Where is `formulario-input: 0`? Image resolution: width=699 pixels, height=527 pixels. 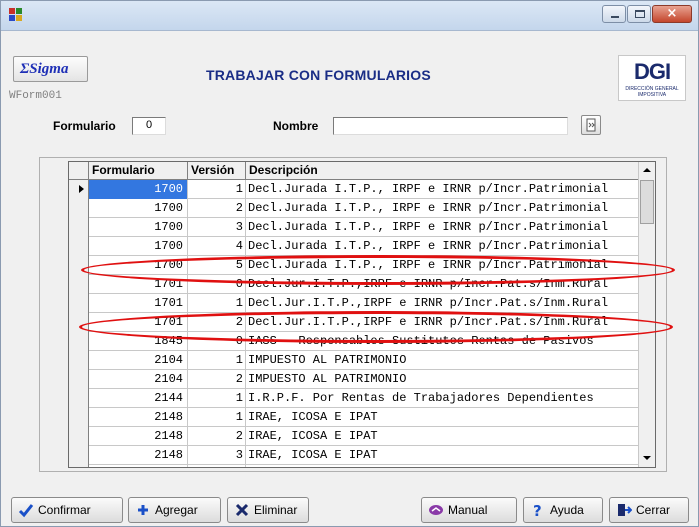 formulario-input: 0 is located at coordinates (149, 126).